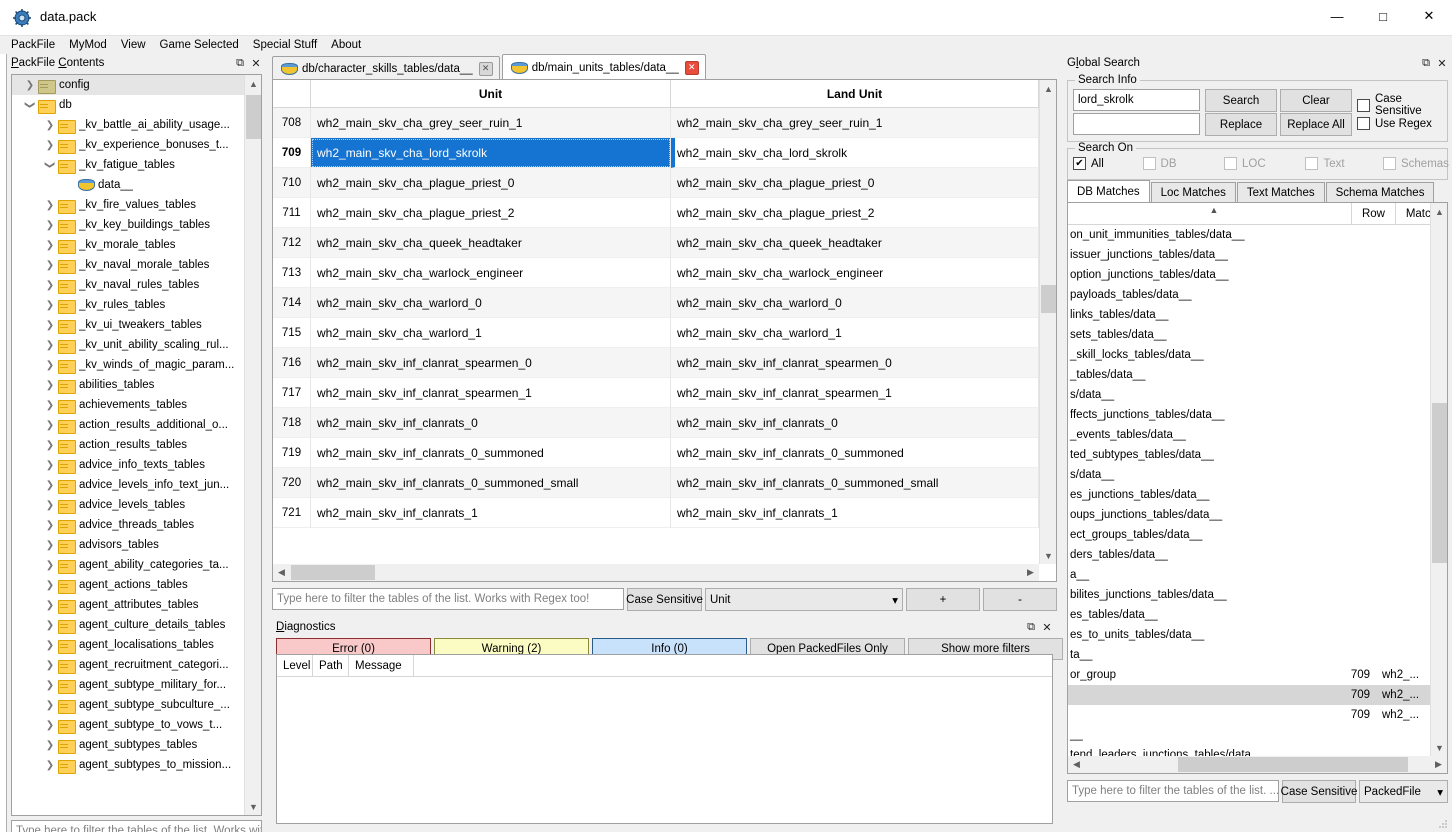 The height and width of the screenshot is (832, 1452). What do you see at coordinates (491, 123) in the screenshot?
I see `cell-unit: wh2_main_skv_cha_grey_seer_ruin_1` at bounding box center [491, 123].